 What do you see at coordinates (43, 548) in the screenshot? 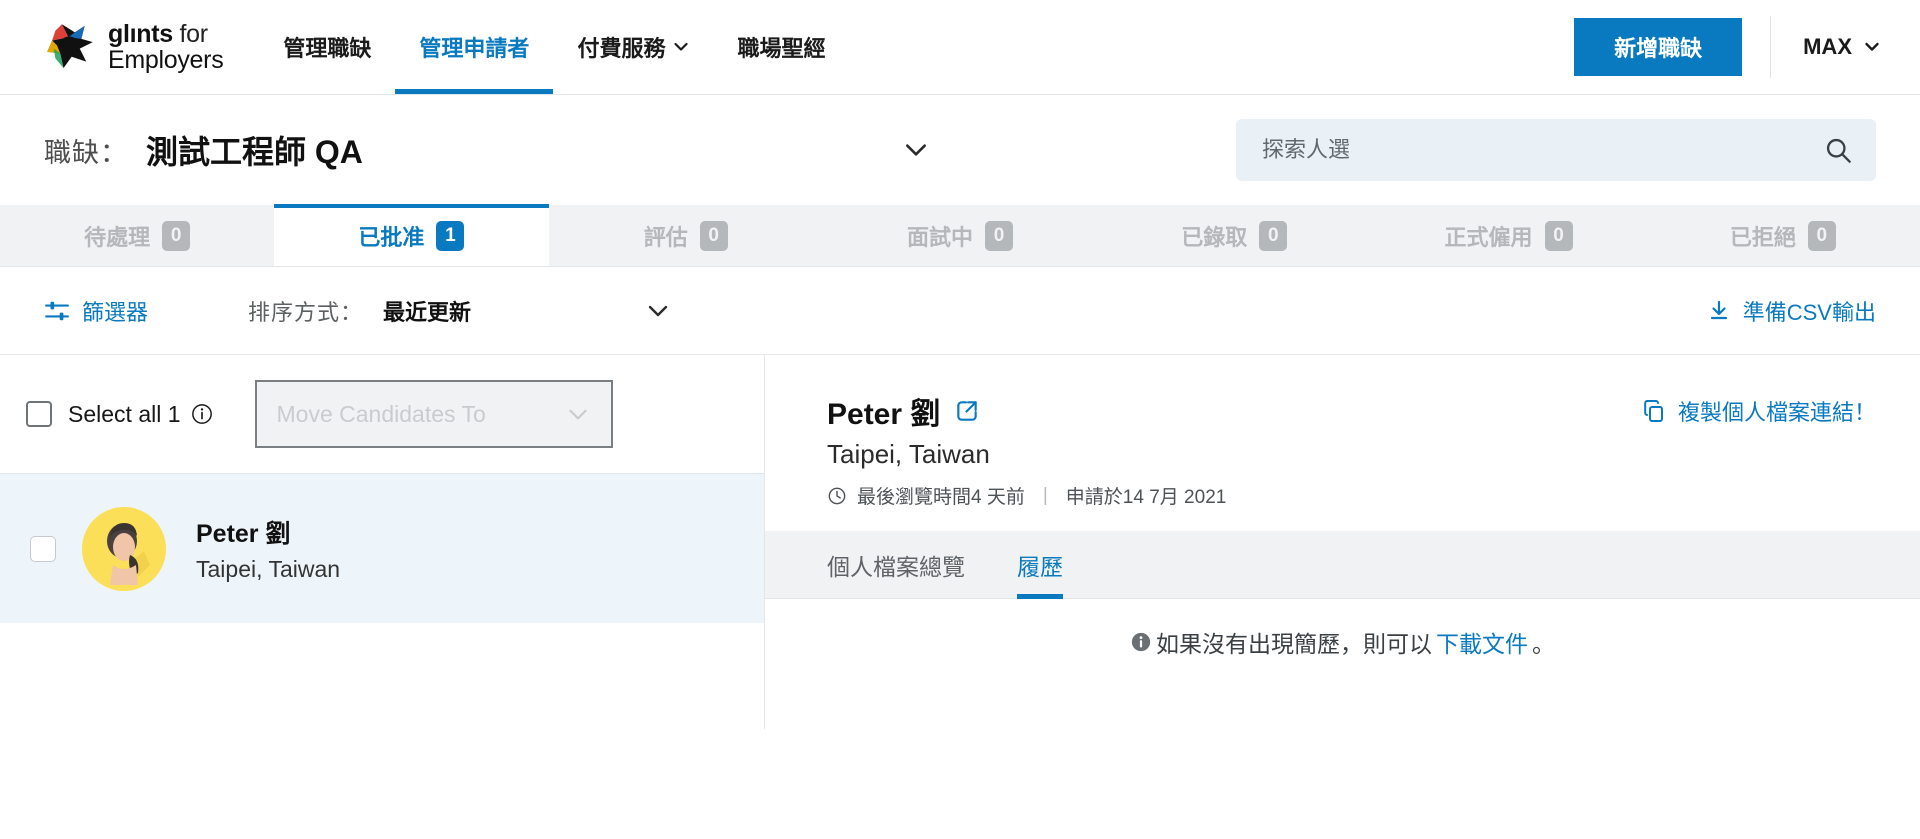
I see `candidate-checkbox` at bounding box center [43, 548].